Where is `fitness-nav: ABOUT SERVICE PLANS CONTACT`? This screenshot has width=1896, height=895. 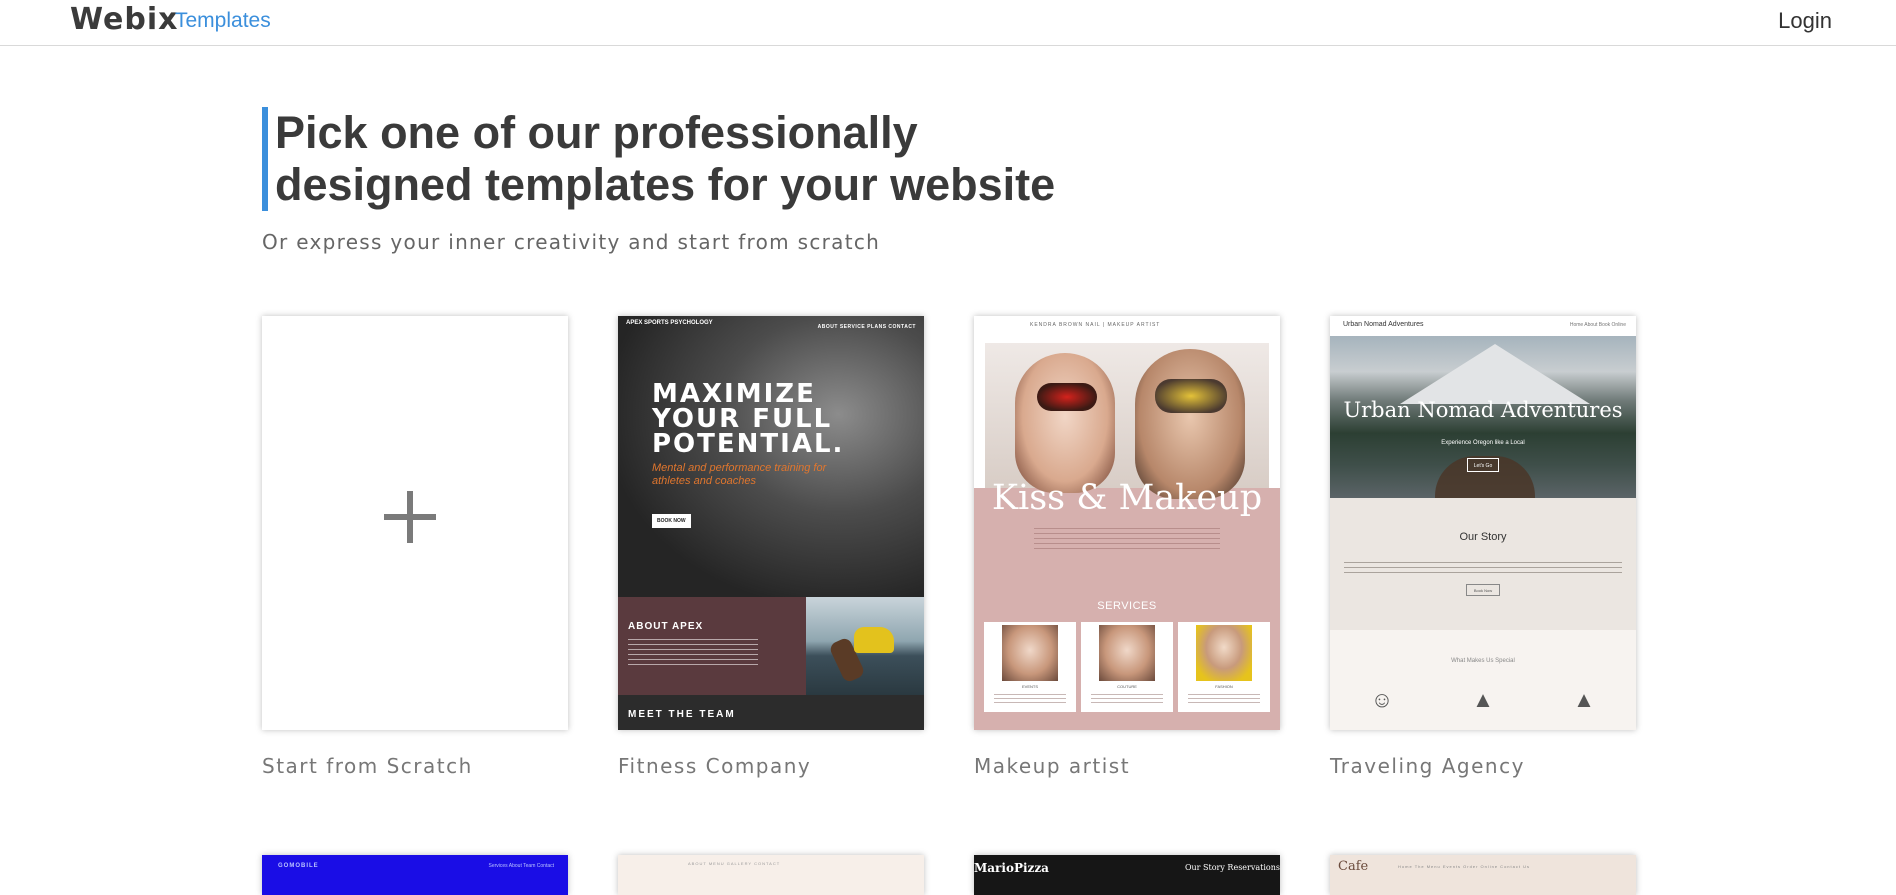 fitness-nav: ABOUT SERVICE PLANS CONTACT is located at coordinates (866, 327).